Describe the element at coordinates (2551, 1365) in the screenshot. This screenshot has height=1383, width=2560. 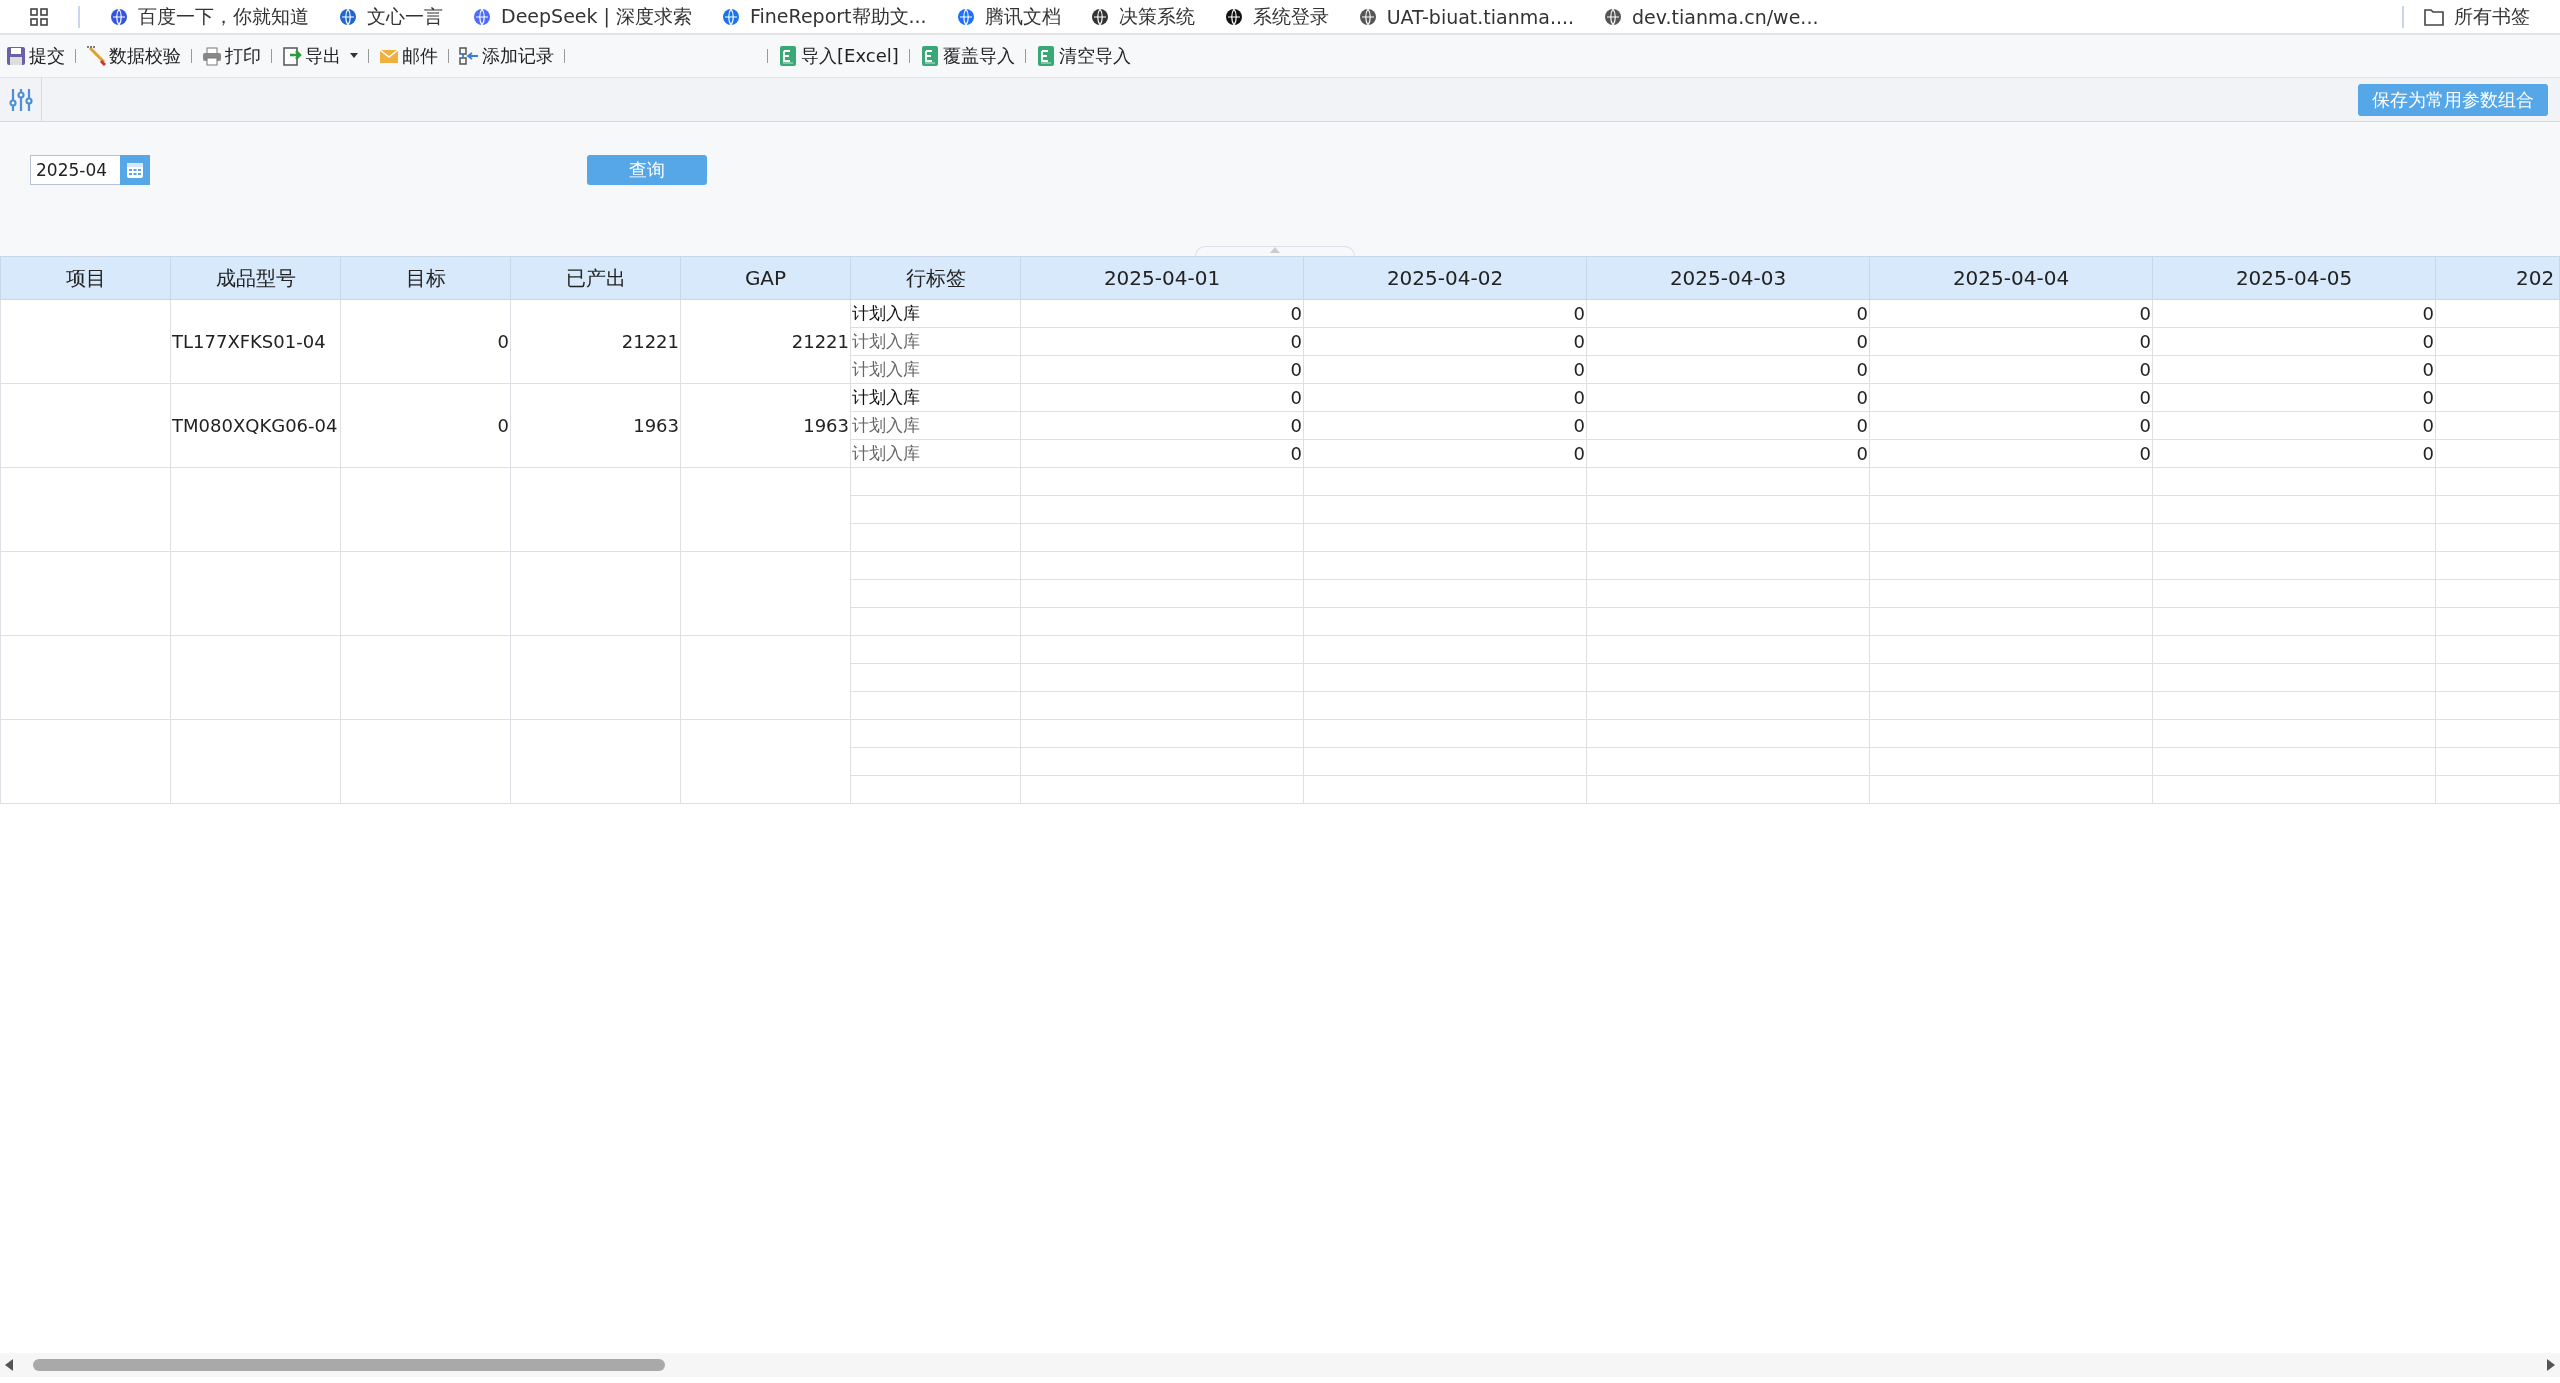
I see `scroll-right-icon` at that location.